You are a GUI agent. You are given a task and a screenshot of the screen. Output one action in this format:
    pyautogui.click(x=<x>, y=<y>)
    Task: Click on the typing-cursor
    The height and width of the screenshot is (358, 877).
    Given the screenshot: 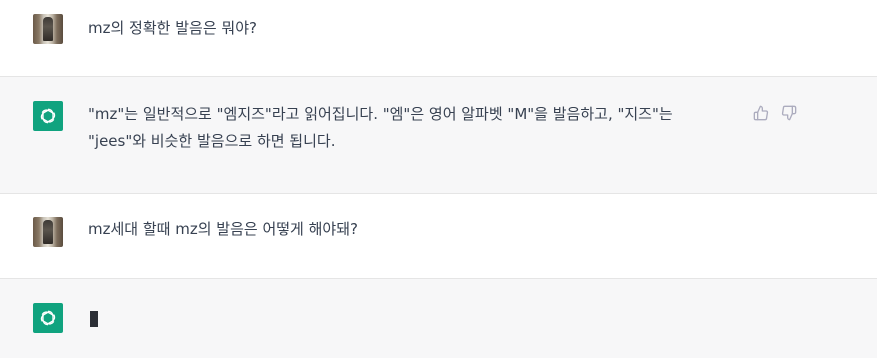 What is the action you would take?
    pyautogui.click(x=94, y=319)
    